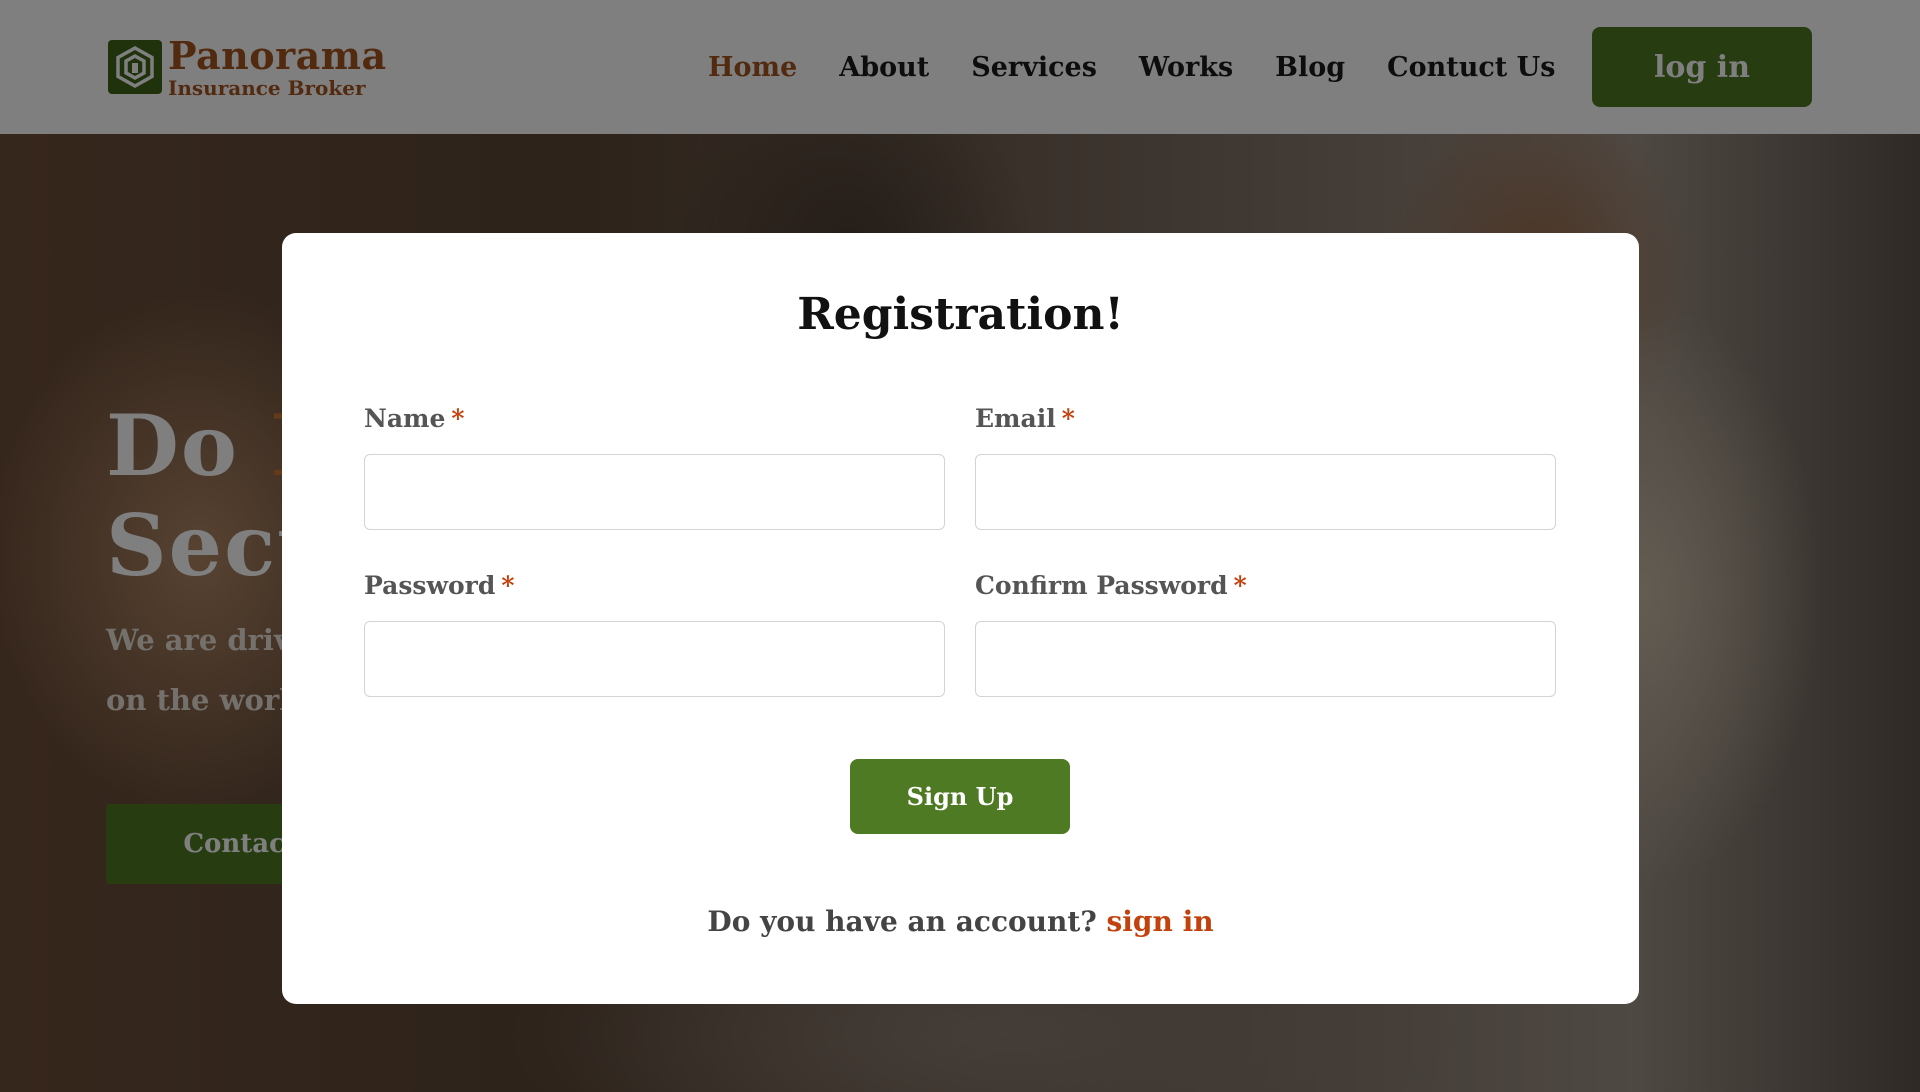 This screenshot has width=1920, height=1092. What do you see at coordinates (1159, 921) in the screenshot?
I see `sign-in-link: sign in` at bounding box center [1159, 921].